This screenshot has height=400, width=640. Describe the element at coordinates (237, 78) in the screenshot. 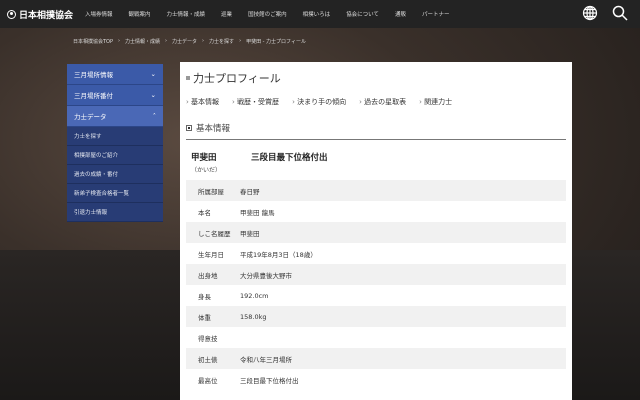

I see `page-title-text: 力士プロフィール` at that location.